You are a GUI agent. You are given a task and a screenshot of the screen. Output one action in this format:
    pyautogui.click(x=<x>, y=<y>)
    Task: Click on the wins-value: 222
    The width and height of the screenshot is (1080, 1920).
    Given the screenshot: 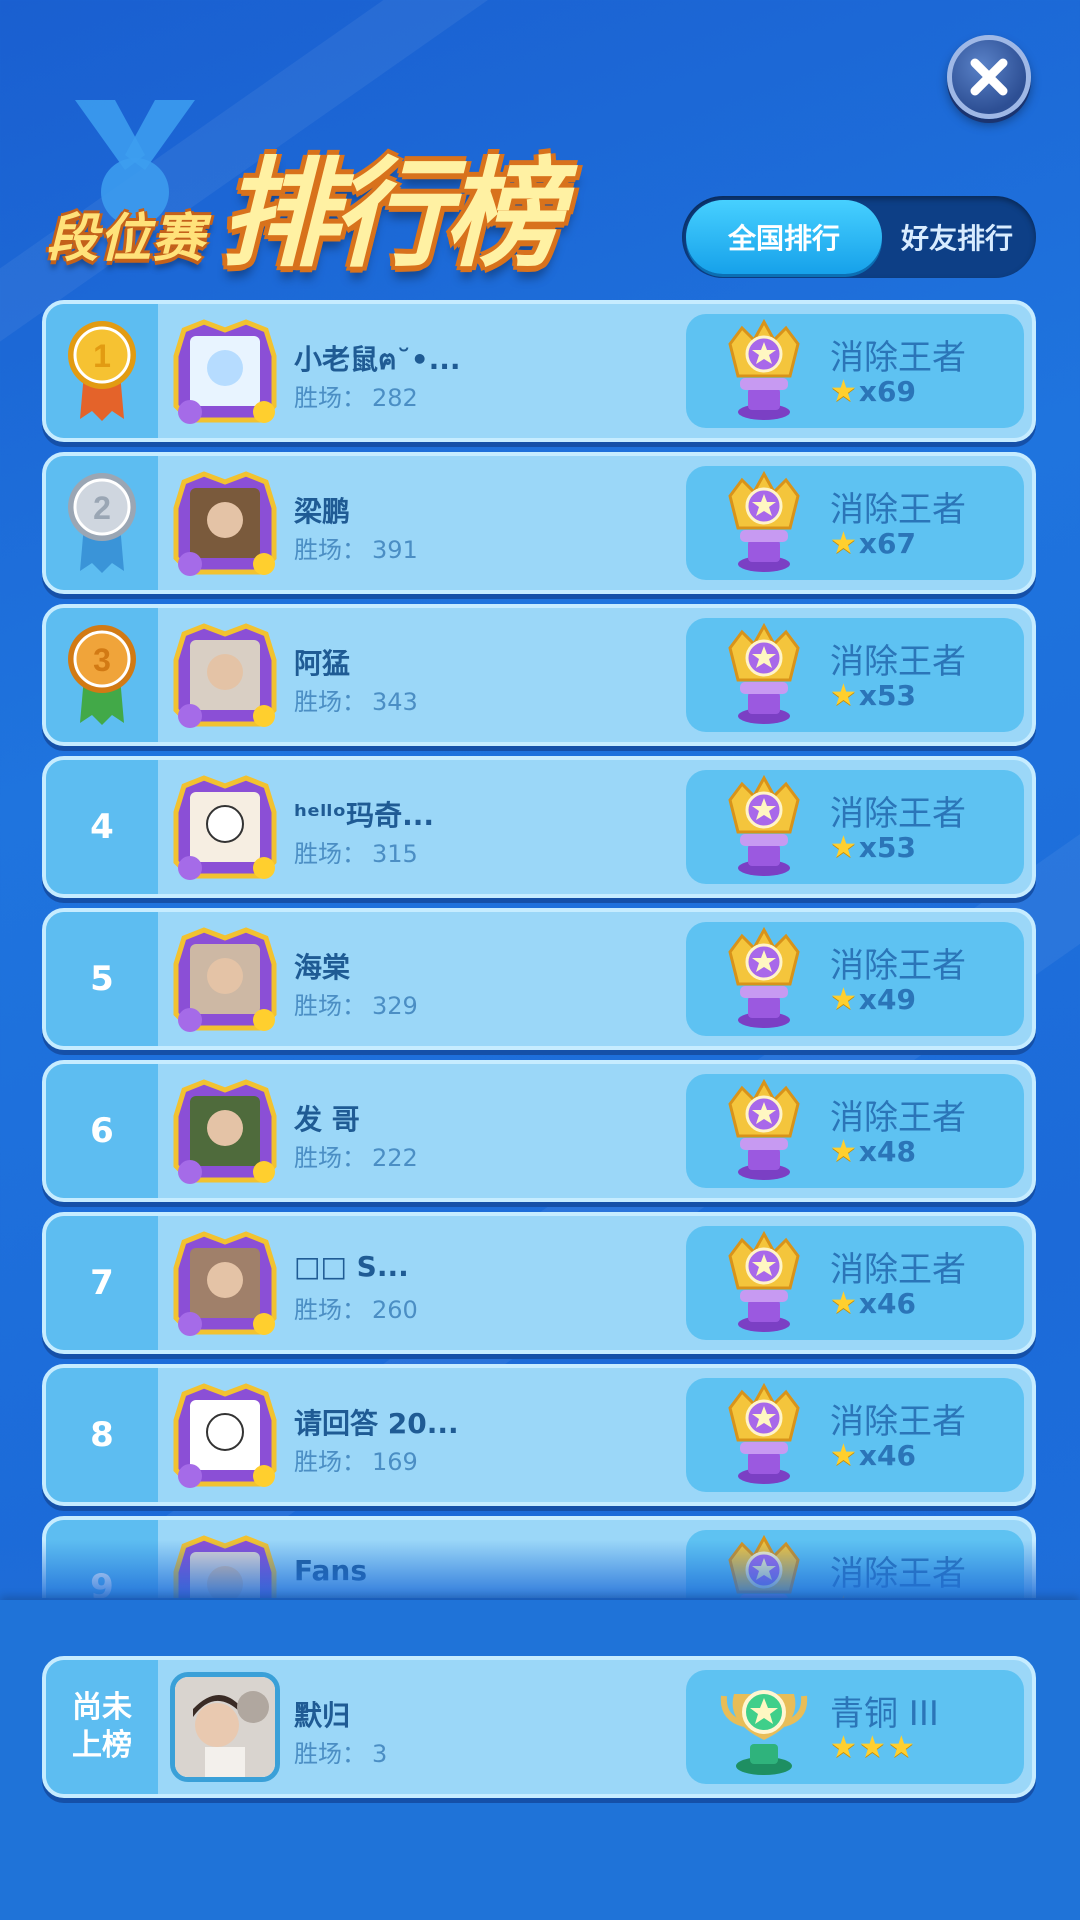 What is the action you would take?
    pyautogui.click(x=395, y=1158)
    